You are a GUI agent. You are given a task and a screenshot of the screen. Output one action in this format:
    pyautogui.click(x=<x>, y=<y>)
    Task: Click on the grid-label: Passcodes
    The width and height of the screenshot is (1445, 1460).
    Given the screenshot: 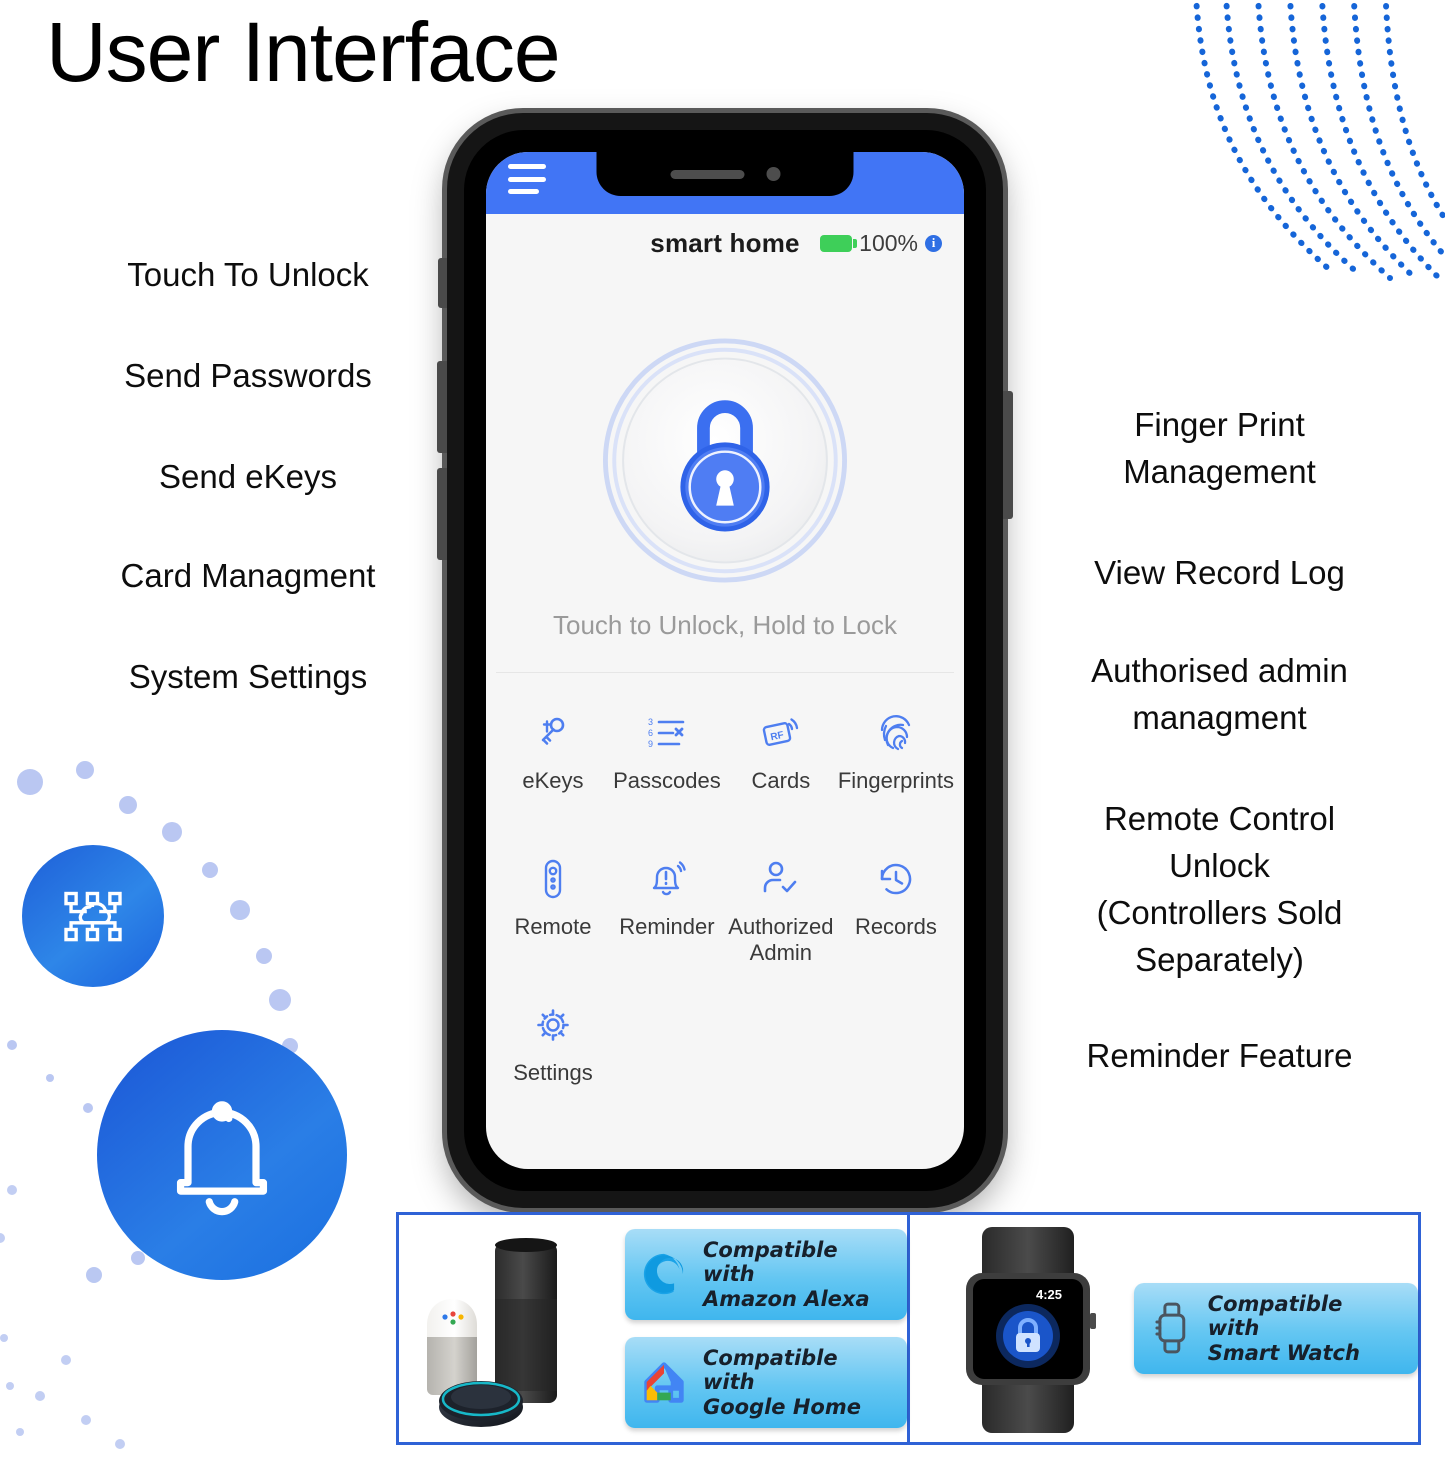 What is the action you would take?
    pyautogui.click(x=667, y=780)
    